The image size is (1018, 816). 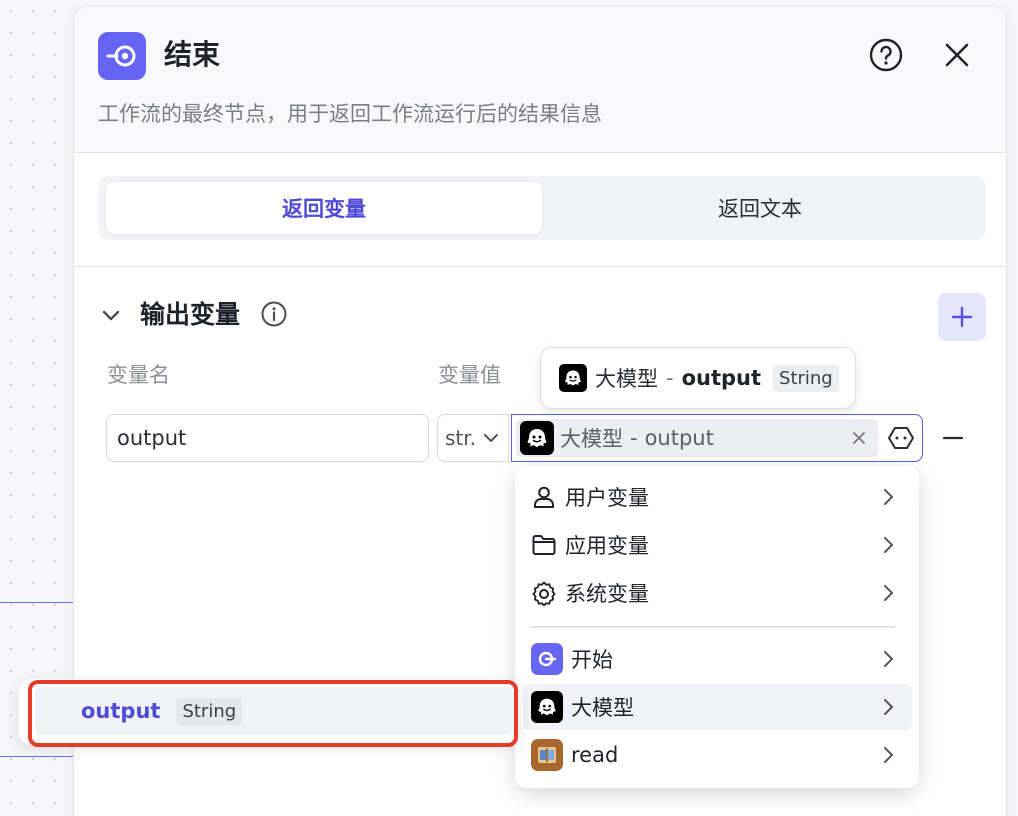 I want to click on submenu-type-badge: String, so click(x=209, y=711).